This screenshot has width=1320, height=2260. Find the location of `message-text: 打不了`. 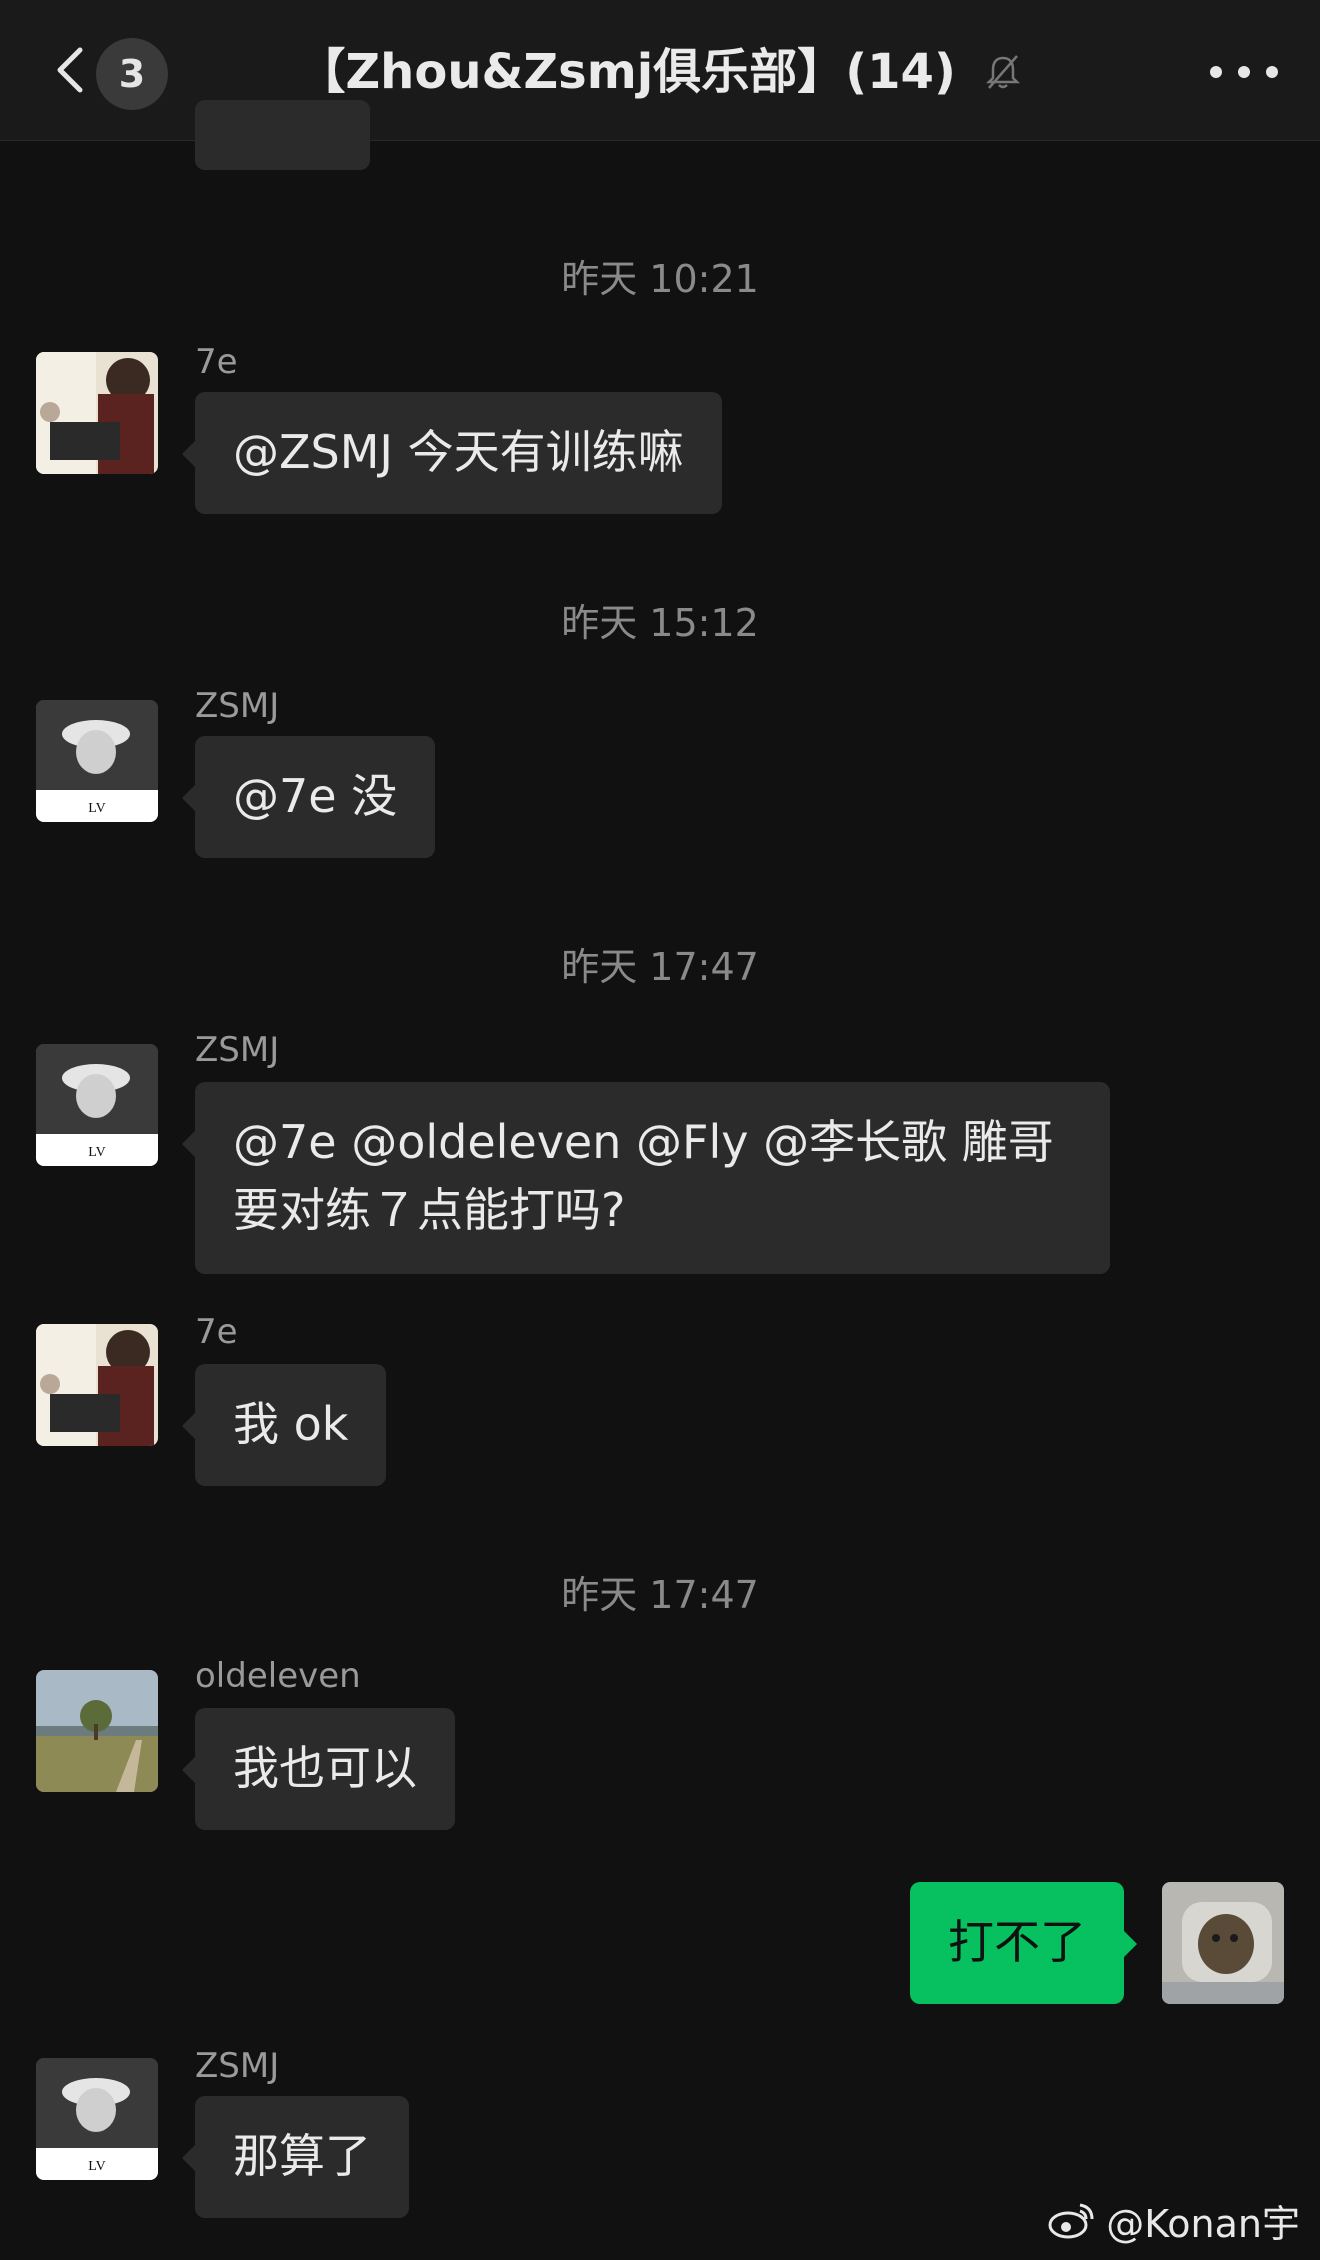

message-text: 打不了 is located at coordinates (1017, 1942).